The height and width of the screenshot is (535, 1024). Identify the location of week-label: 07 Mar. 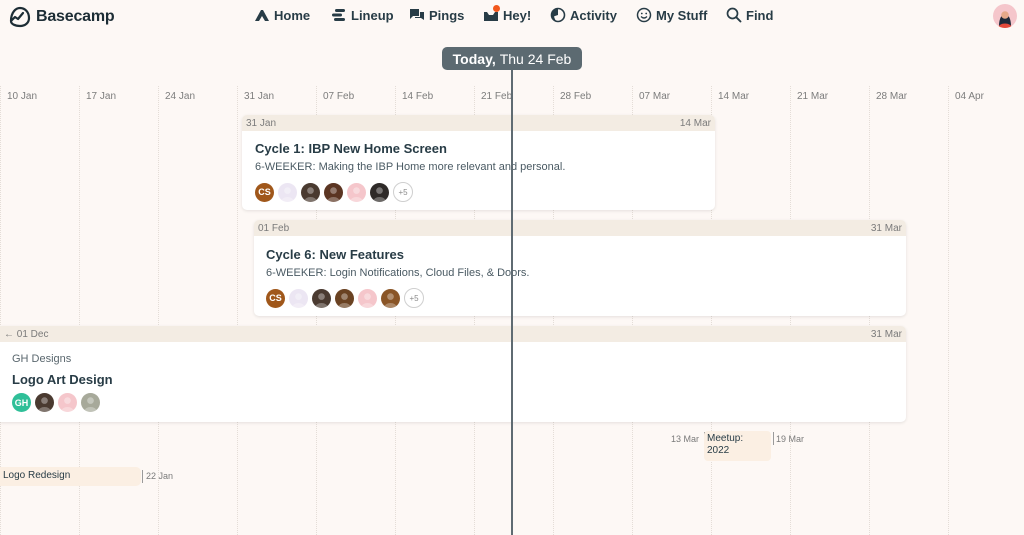
(655, 96).